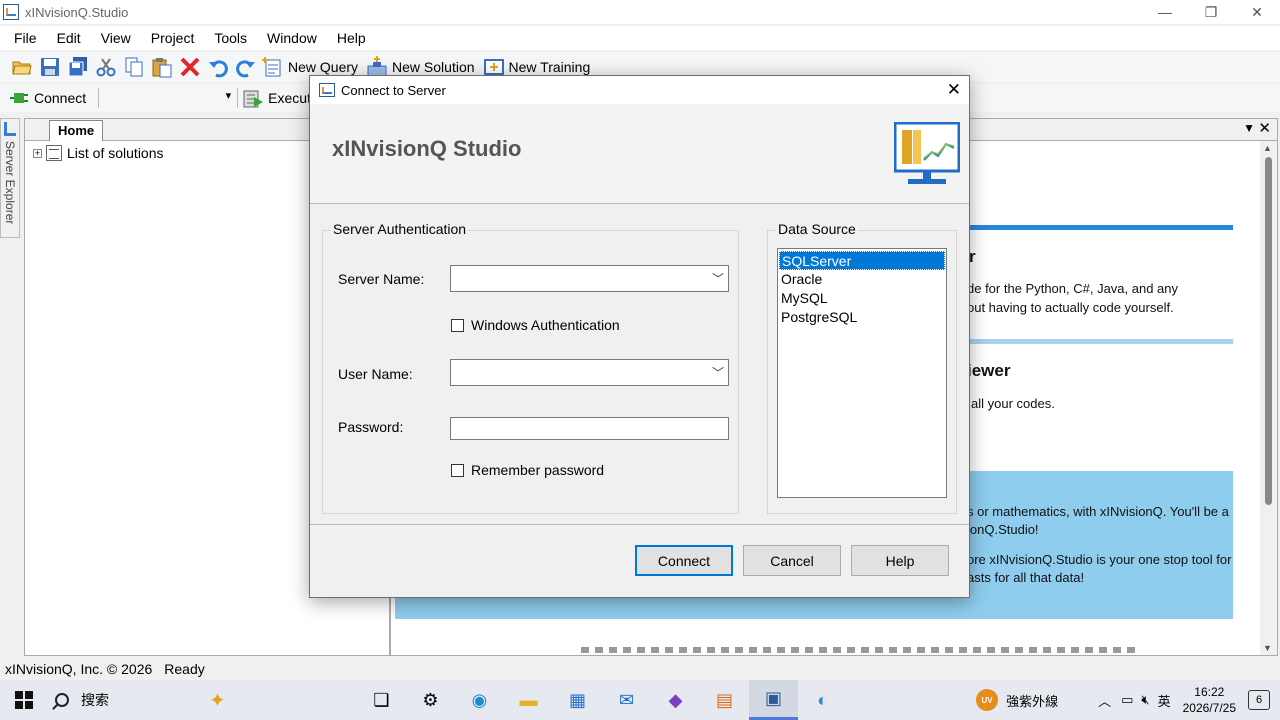 The width and height of the screenshot is (1280, 720). I want to click on new-solution-label: New Solution, so click(433, 67).